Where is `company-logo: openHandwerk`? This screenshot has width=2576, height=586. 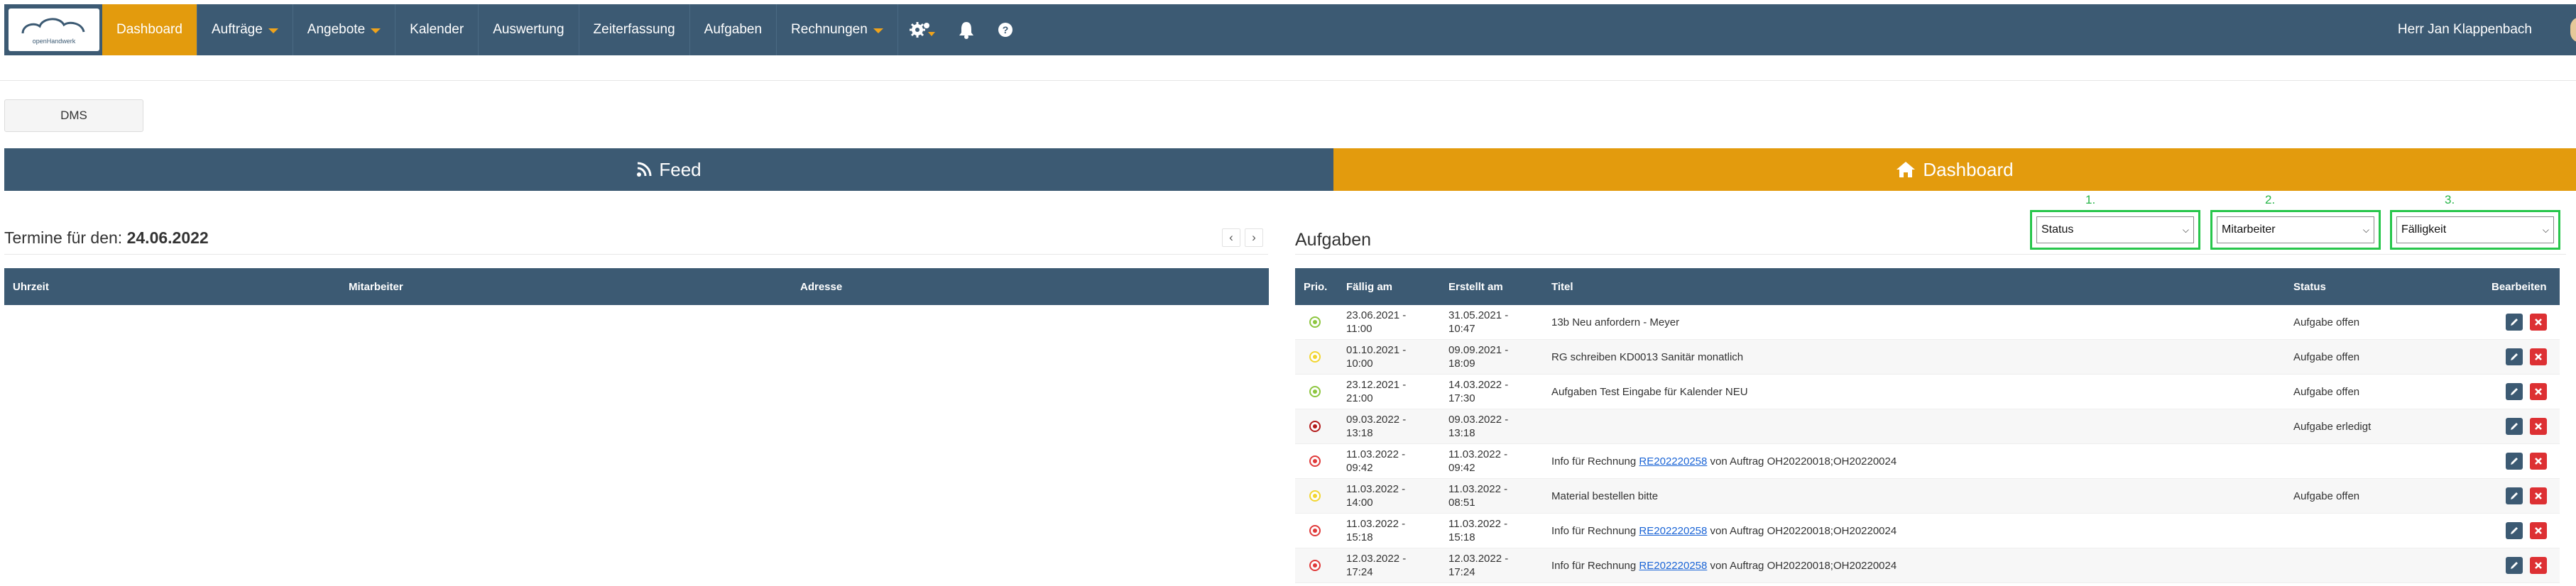 company-logo: openHandwerk is located at coordinates (54, 30).